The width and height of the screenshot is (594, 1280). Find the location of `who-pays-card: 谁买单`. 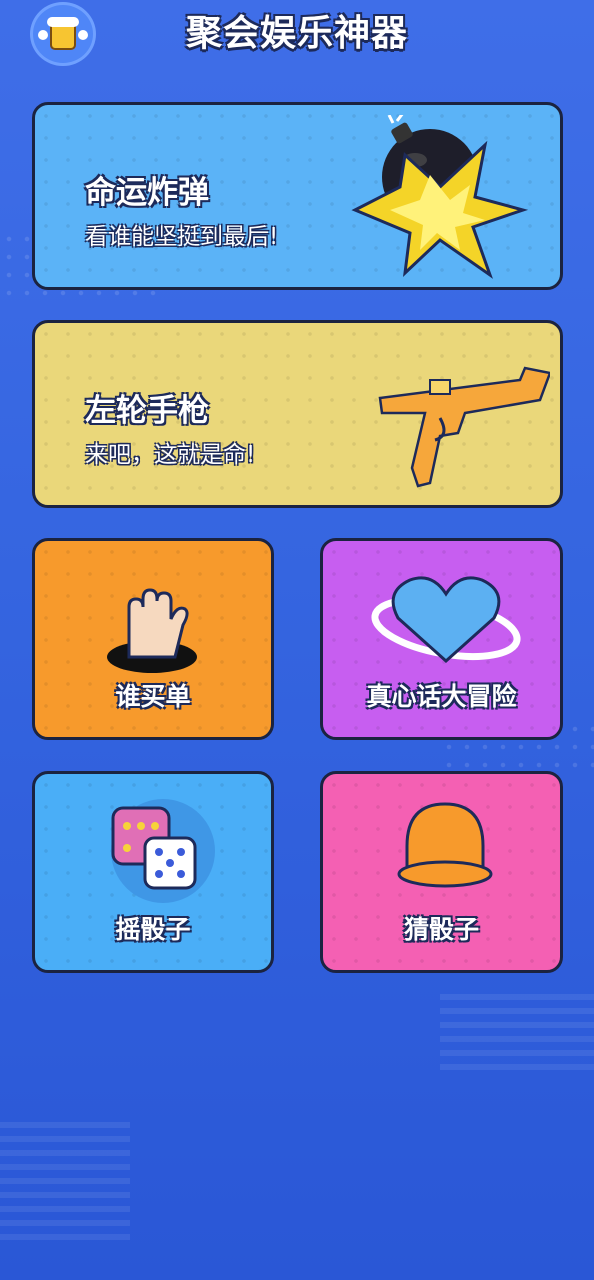

who-pays-card: 谁买单 is located at coordinates (153, 639).